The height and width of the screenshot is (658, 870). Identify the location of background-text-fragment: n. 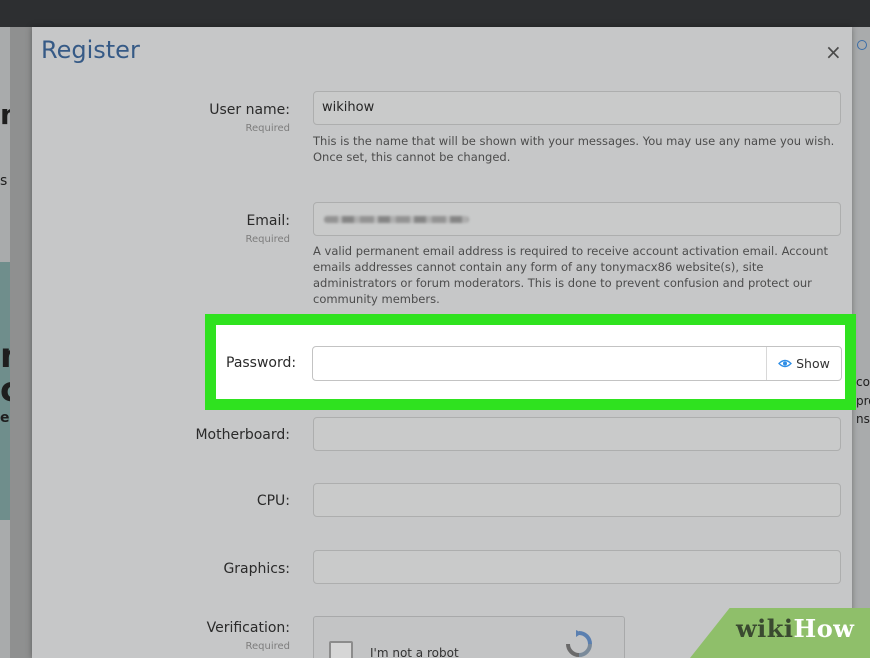
(5, 354).